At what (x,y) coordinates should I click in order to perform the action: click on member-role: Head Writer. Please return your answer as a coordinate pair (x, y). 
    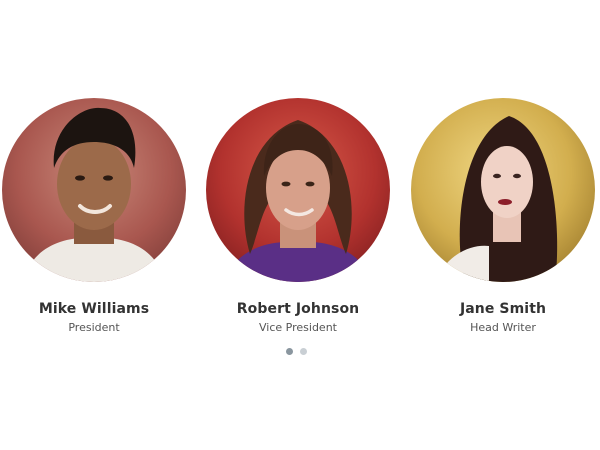
    Looking at the image, I should click on (503, 327).